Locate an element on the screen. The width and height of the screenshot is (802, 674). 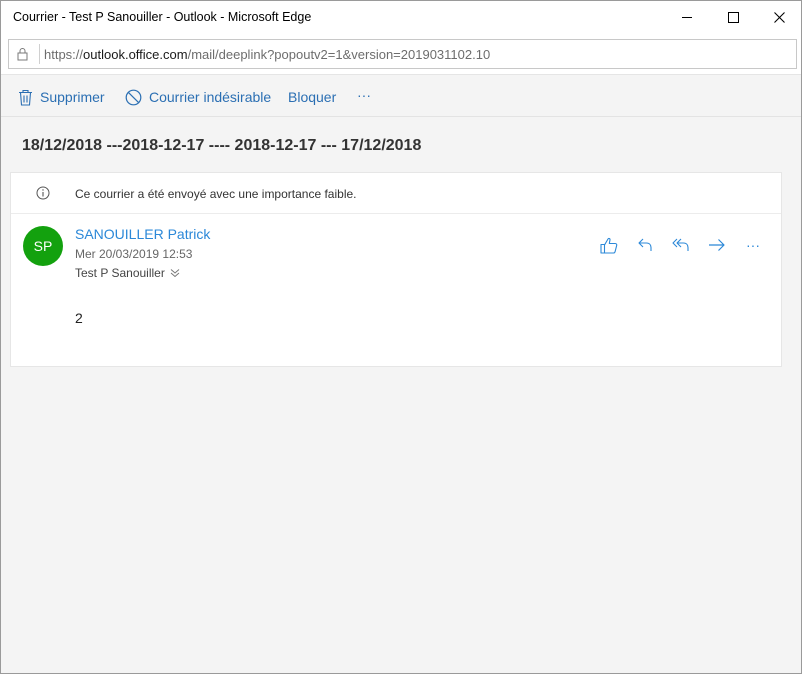
message-more-button: ··· is located at coordinates (753, 245).